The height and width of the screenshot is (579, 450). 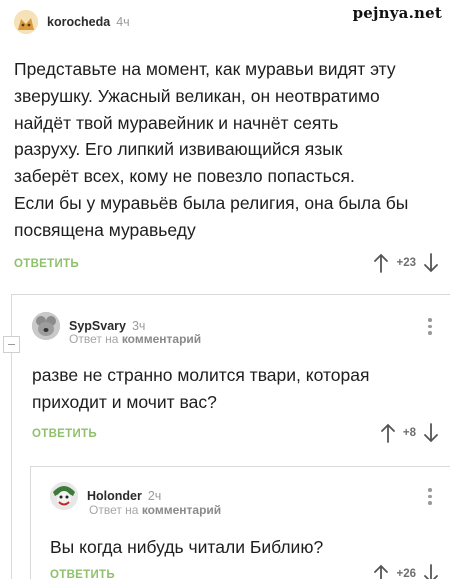 I want to click on comment-text: Вы когда нибудь читали Библию?, so click(x=245, y=547).